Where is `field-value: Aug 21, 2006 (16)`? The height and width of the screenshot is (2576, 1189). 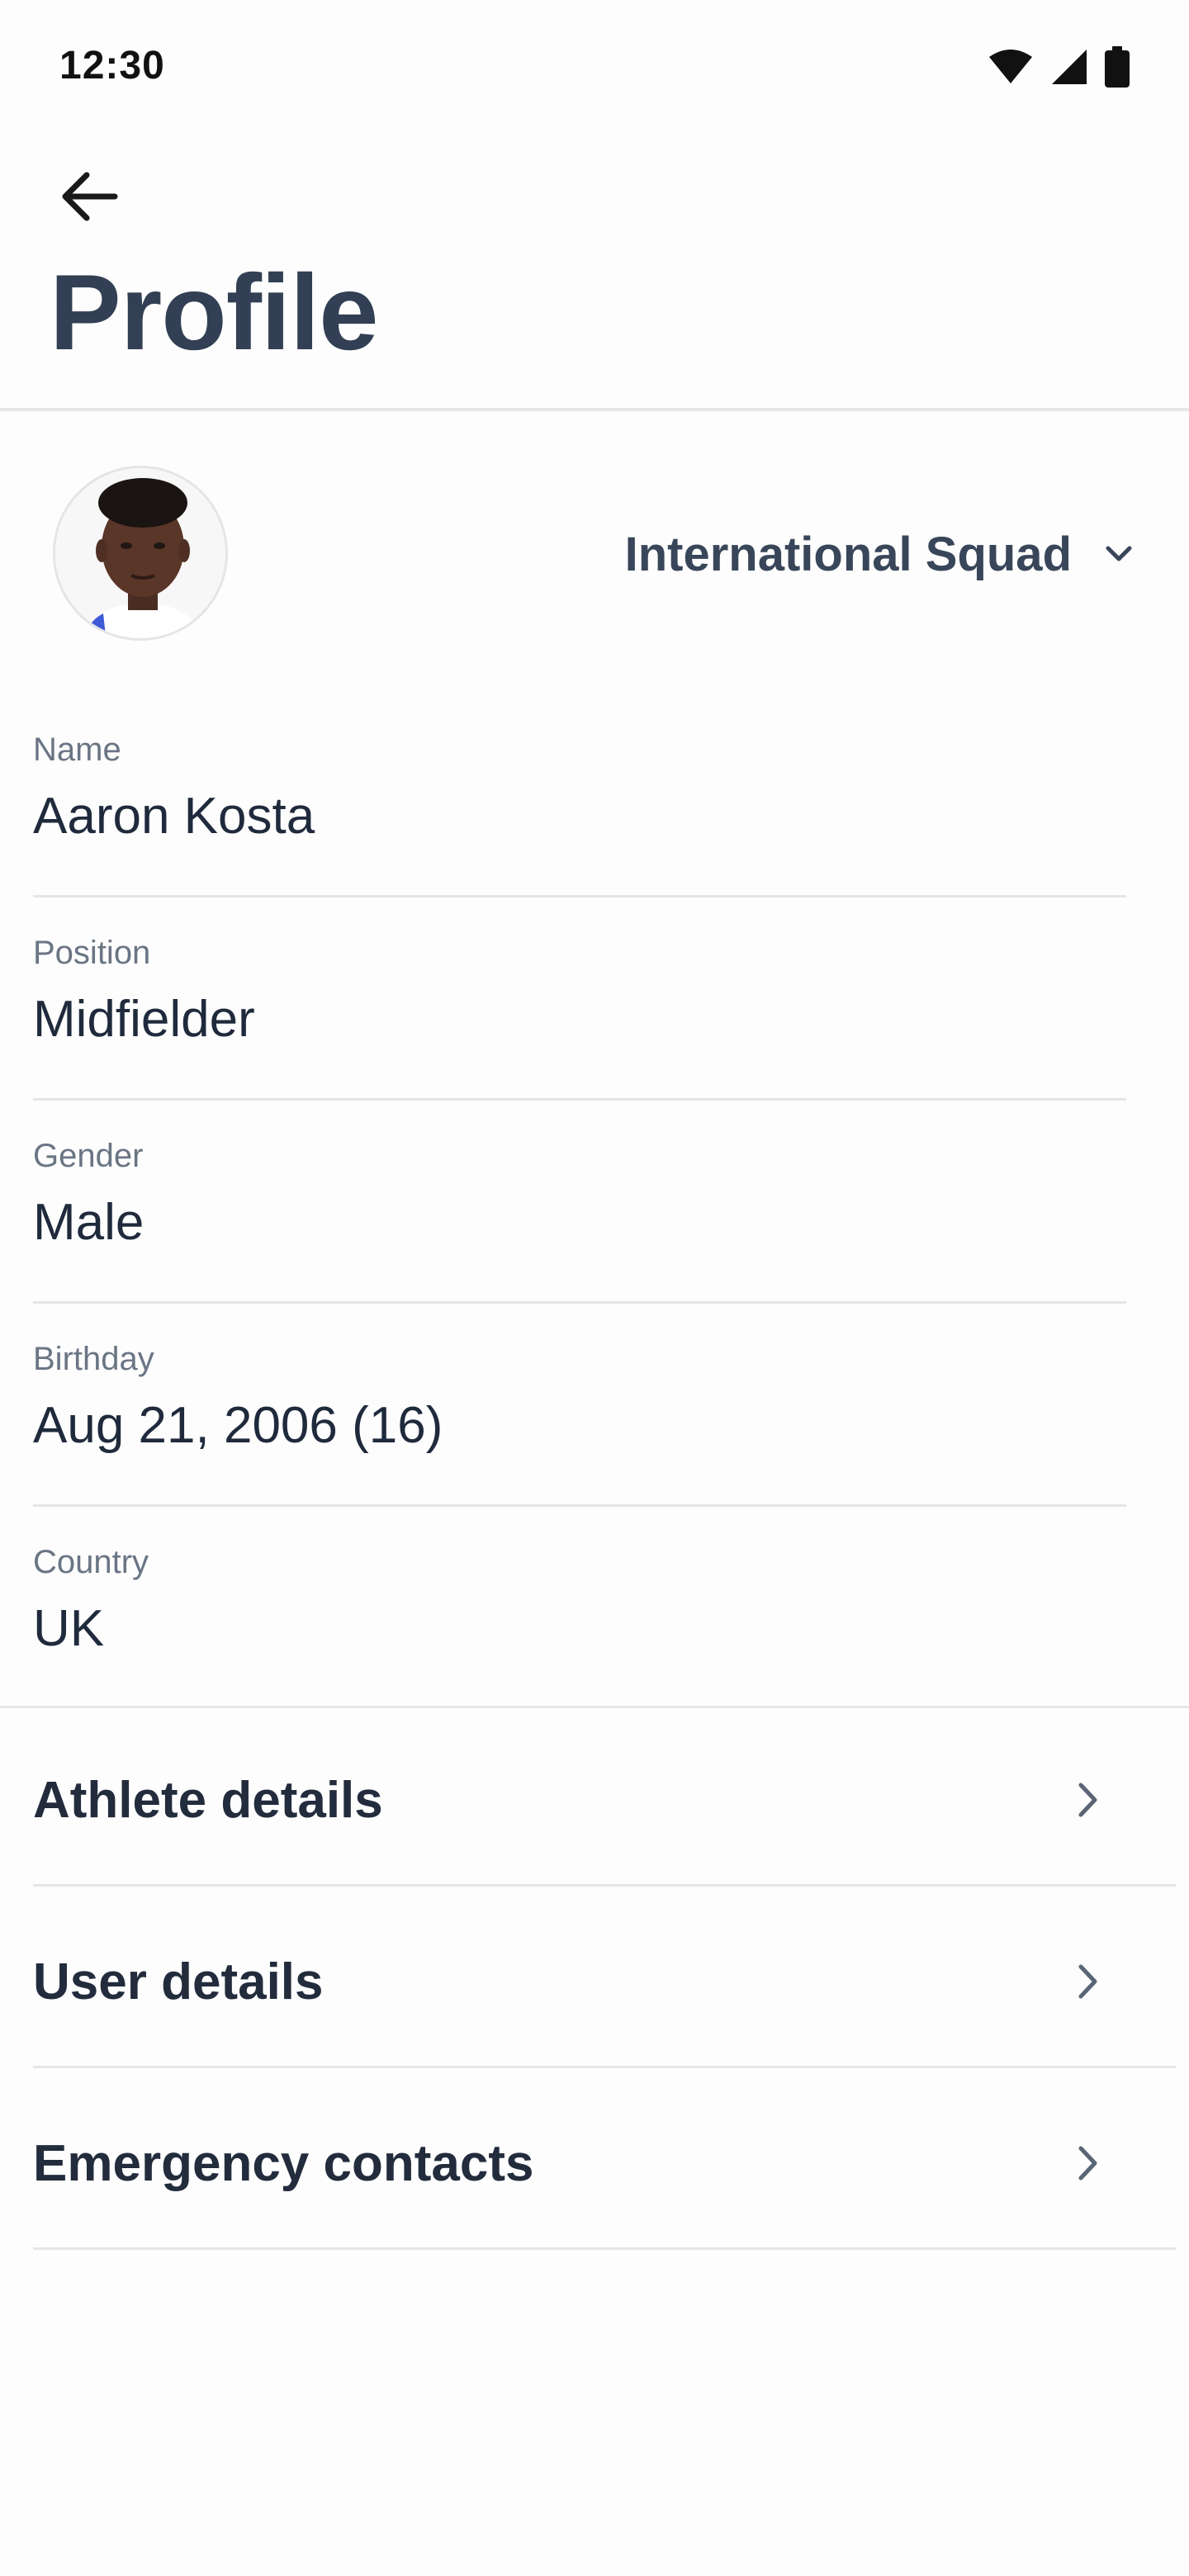 field-value: Aug 21, 2006 (16) is located at coordinates (238, 1425).